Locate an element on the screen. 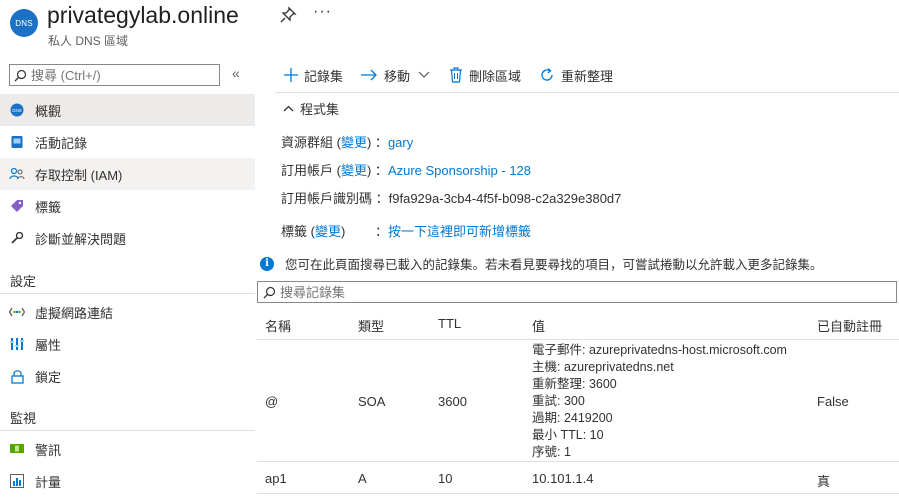  sidebar-item-label: 警訊 is located at coordinates (48, 450).